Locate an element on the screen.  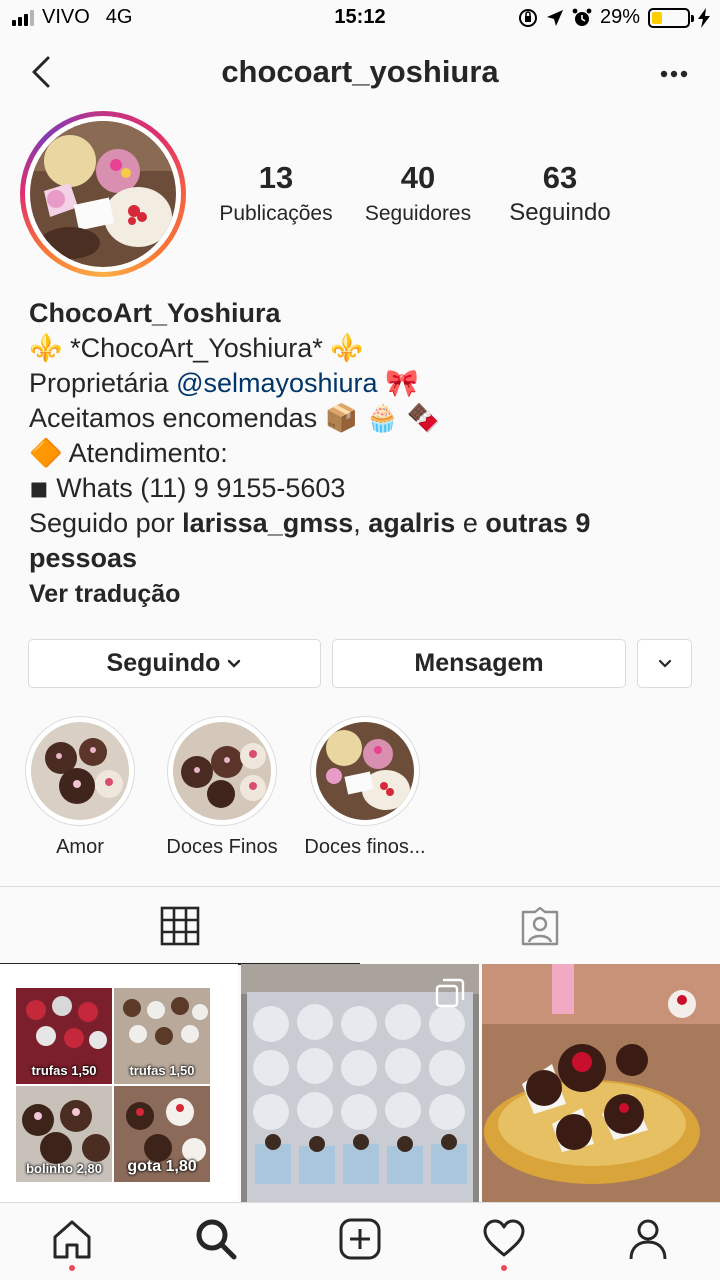
avatar is located at coordinates (103, 194).